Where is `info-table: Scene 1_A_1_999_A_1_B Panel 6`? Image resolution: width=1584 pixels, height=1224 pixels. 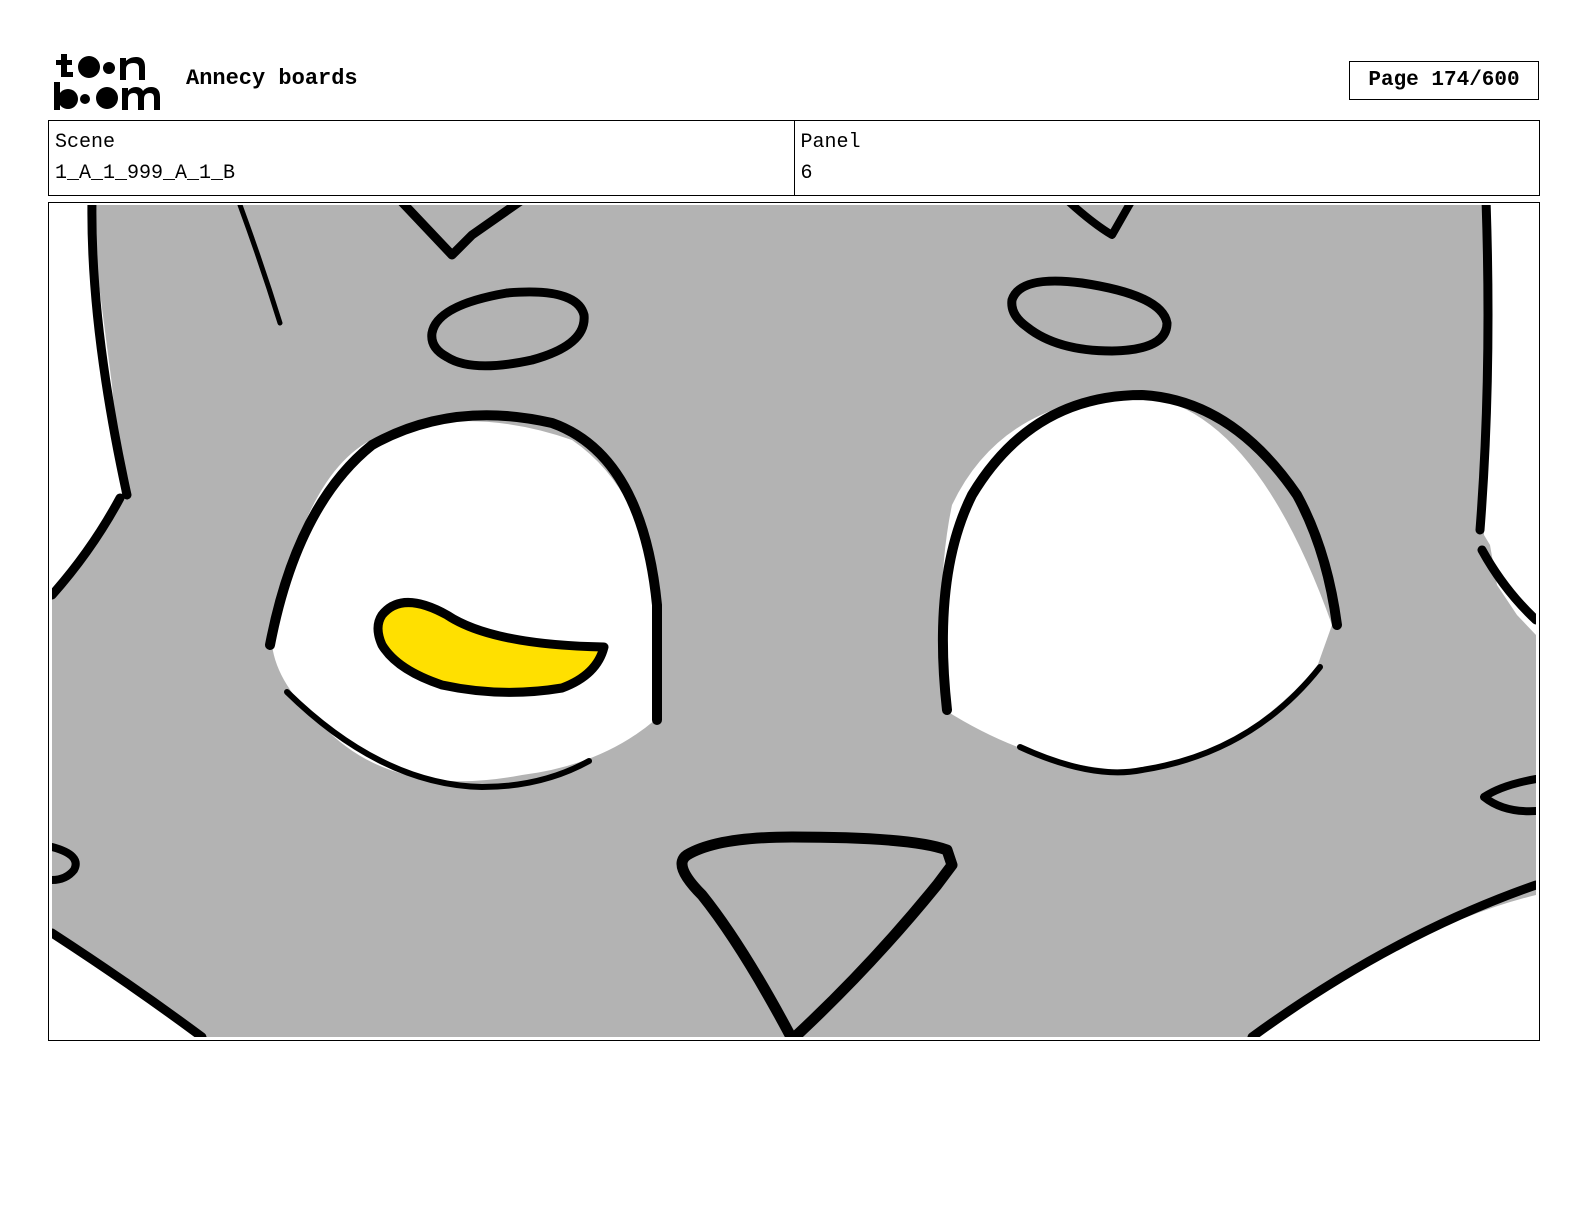 info-table: Scene 1_A_1_999_A_1_B Panel 6 is located at coordinates (794, 158).